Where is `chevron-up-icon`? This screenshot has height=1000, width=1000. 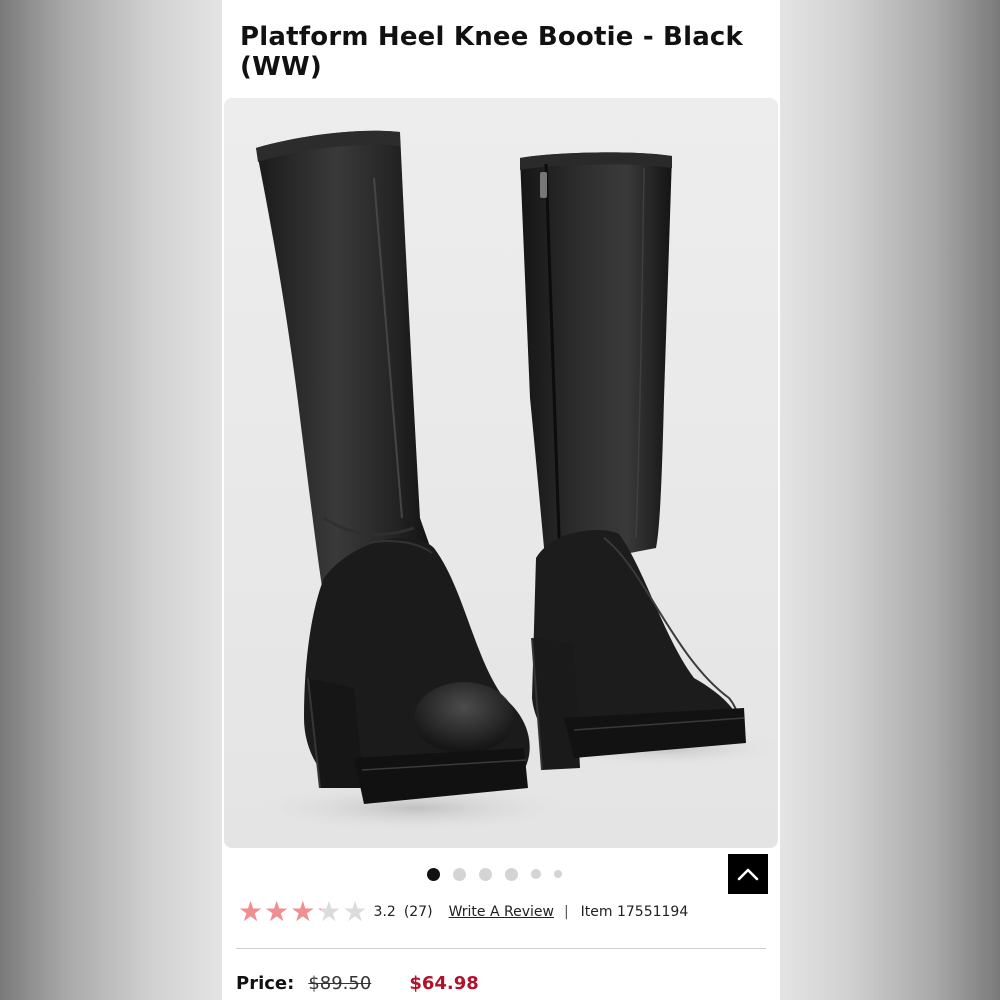
chevron-up-icon is located at coordinates (748, 874).